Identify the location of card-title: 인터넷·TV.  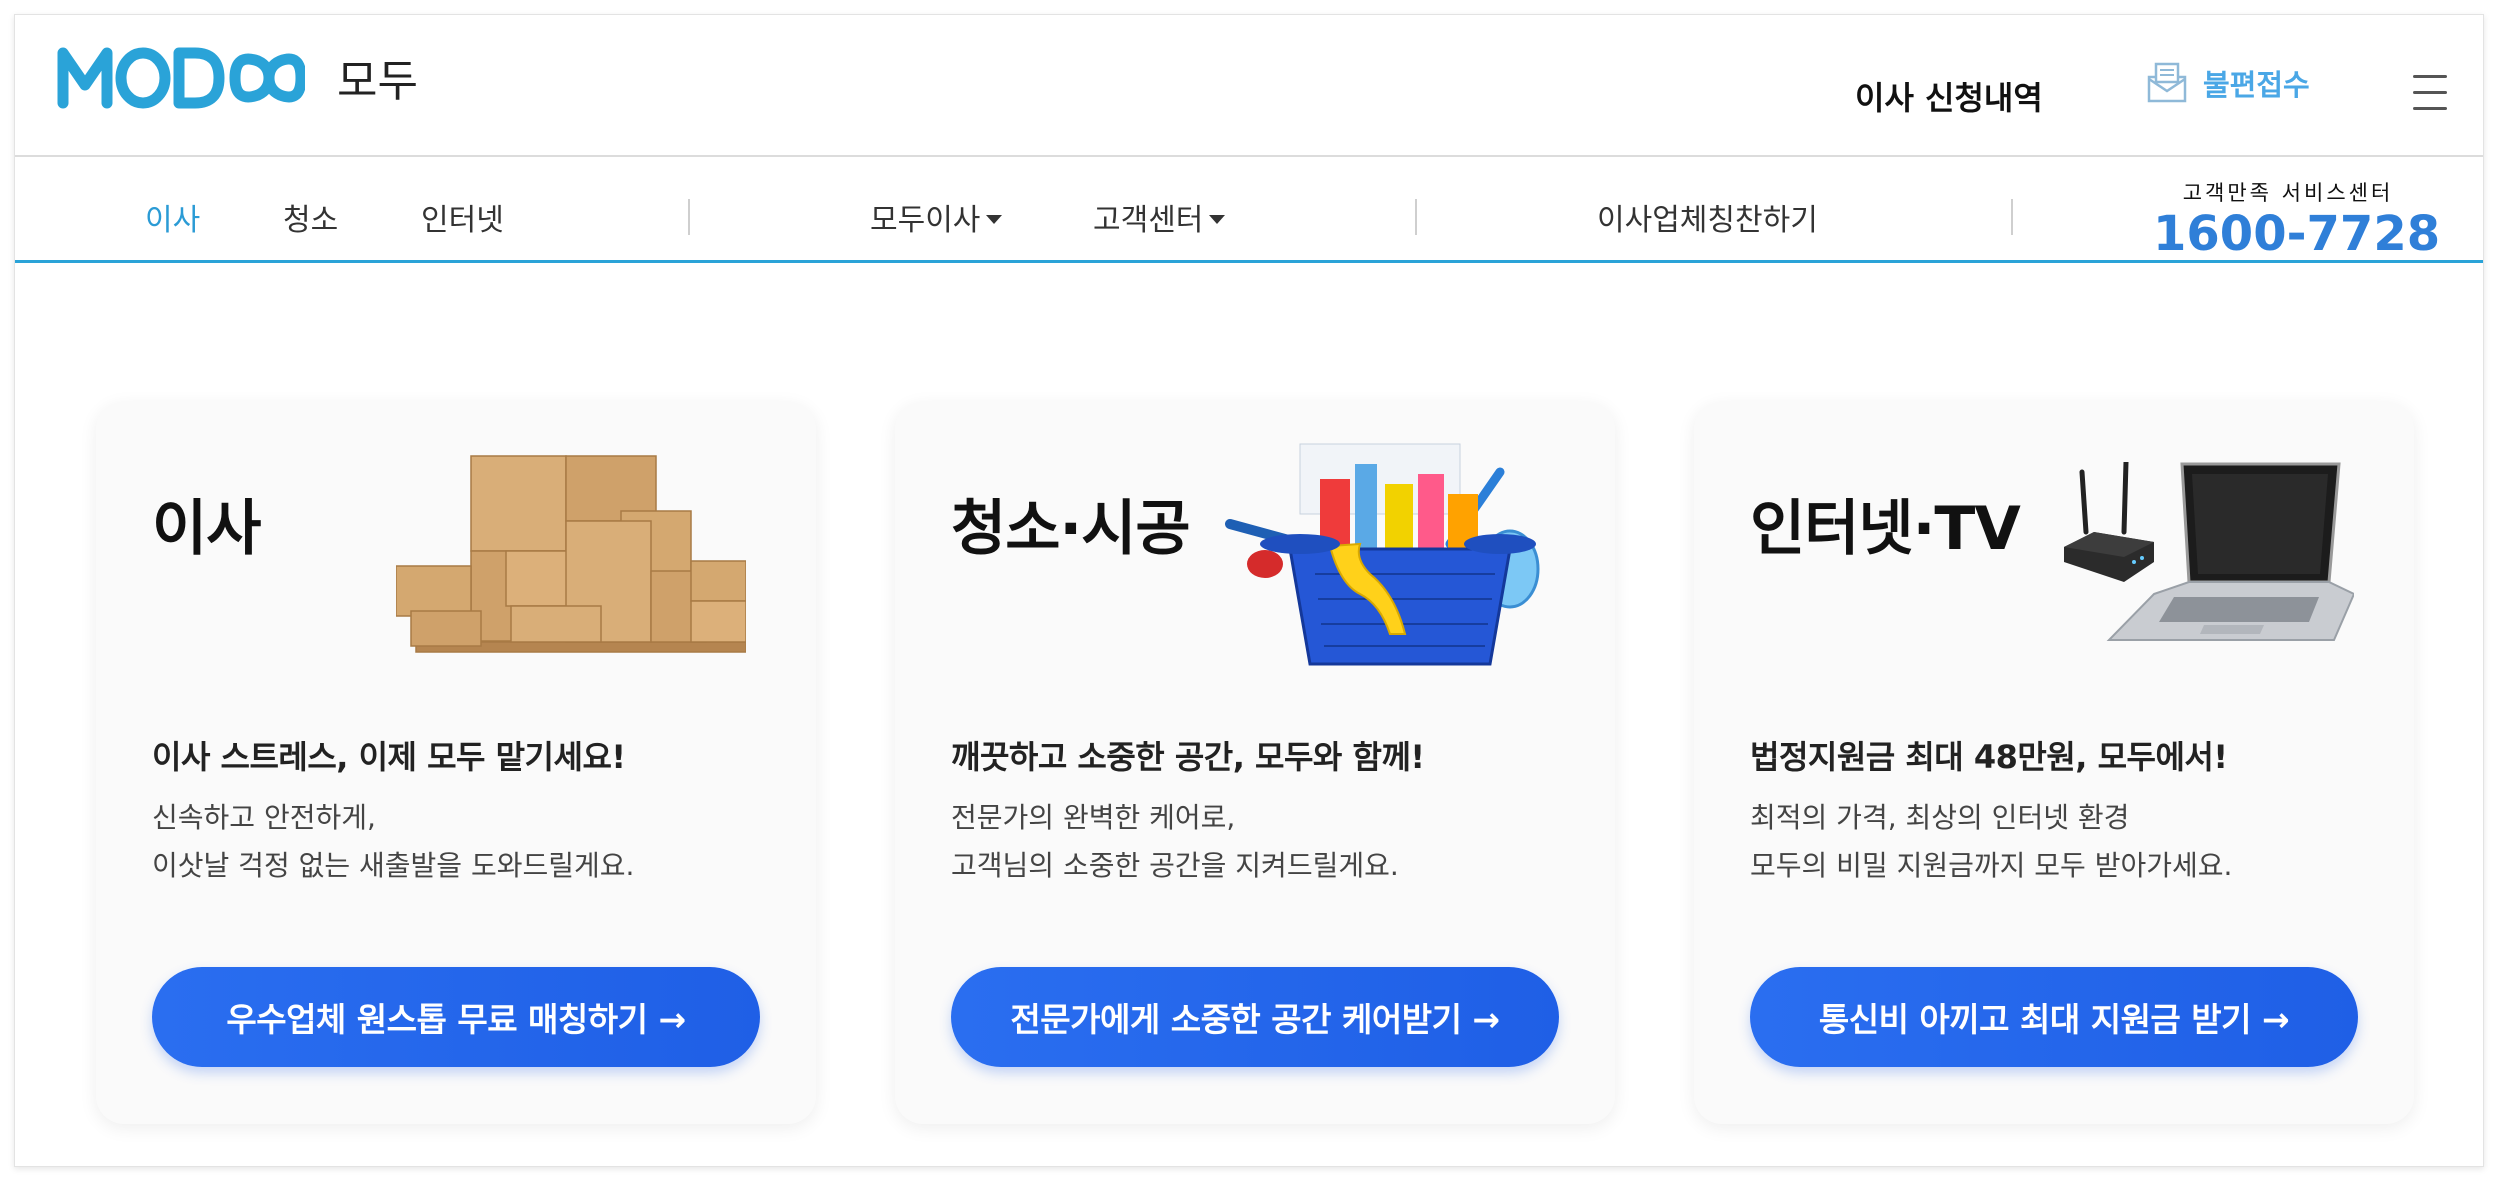
(1885, 529).